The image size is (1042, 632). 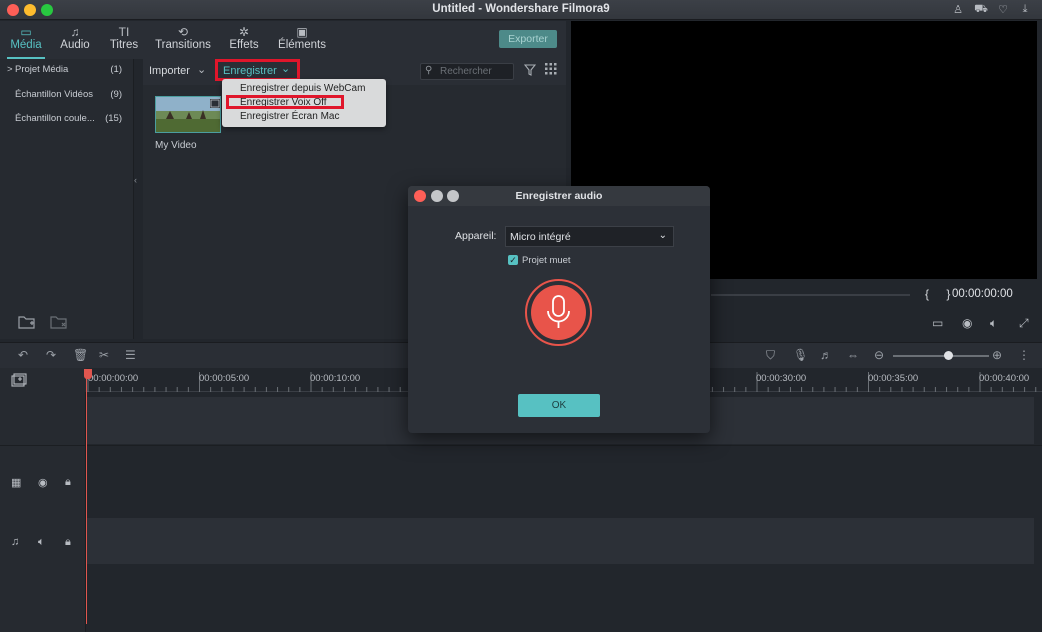 I want to click on folder-icon: ▭, so click(x=26, y=32).